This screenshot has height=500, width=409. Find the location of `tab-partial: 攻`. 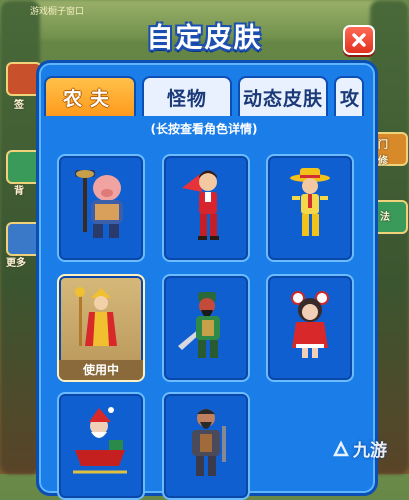

tab-partial: 攻 is located at coordinates (349, 96).